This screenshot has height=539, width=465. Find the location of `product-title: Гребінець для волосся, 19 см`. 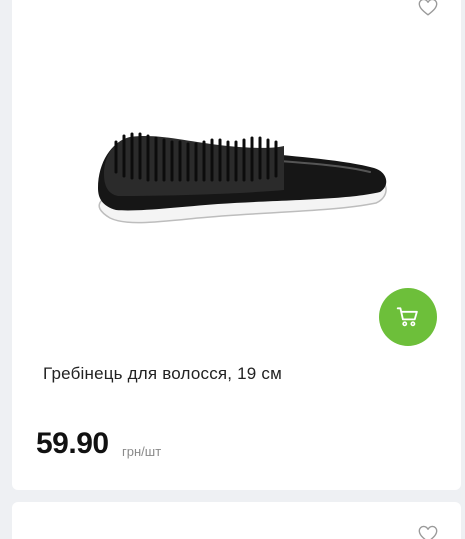

product-title: Гребінець для волосся, 19 см is located at coordinates (162, 374).